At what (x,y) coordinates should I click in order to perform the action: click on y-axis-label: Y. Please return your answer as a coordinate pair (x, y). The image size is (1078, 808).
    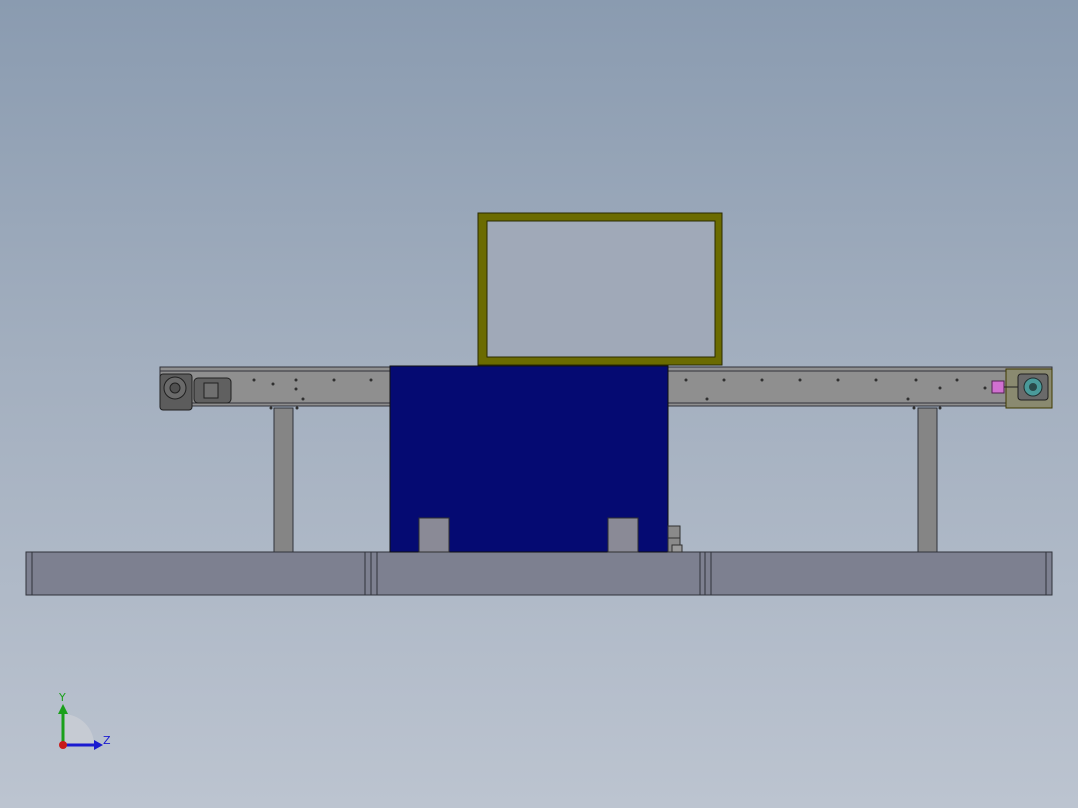
    Looking at the image, I should click on (62, 697).